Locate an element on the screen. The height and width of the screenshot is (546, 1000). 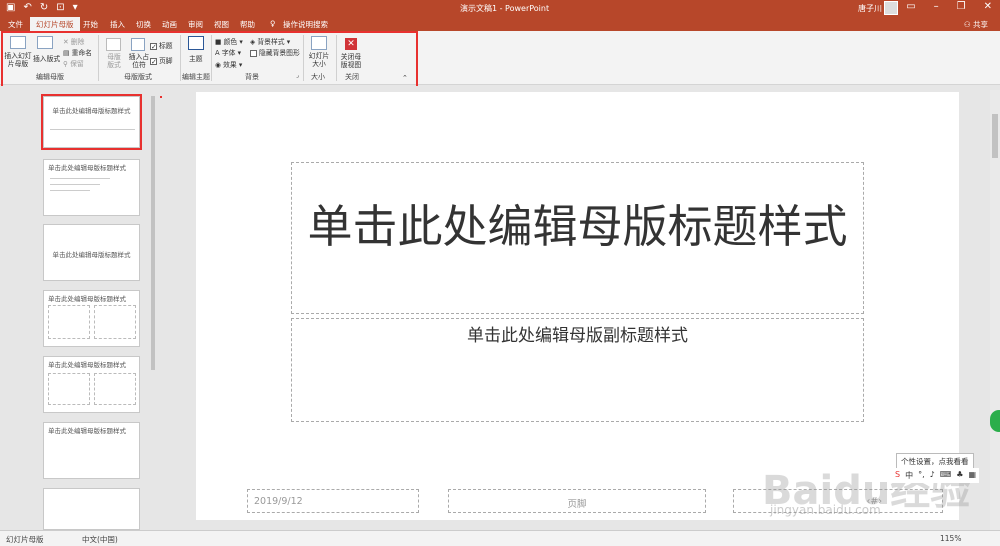
tab-file: 文件 is located at coordinates (15, 24).